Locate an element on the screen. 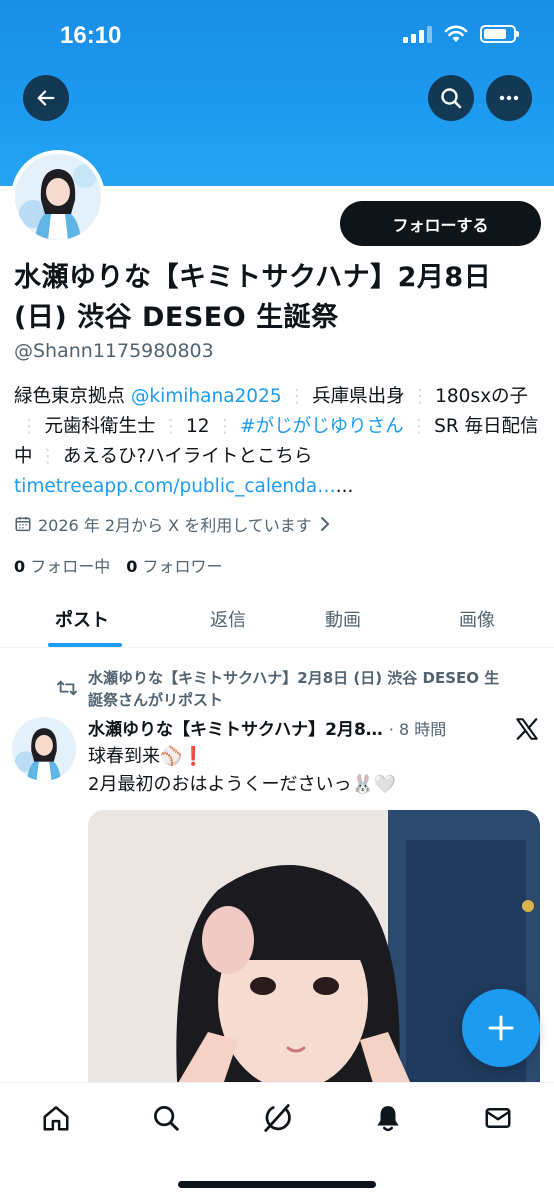 This screenshot has width=554, height=1200. joined-text: 2026 年 2月から X を利用しています is located at coordinates (175, 525).